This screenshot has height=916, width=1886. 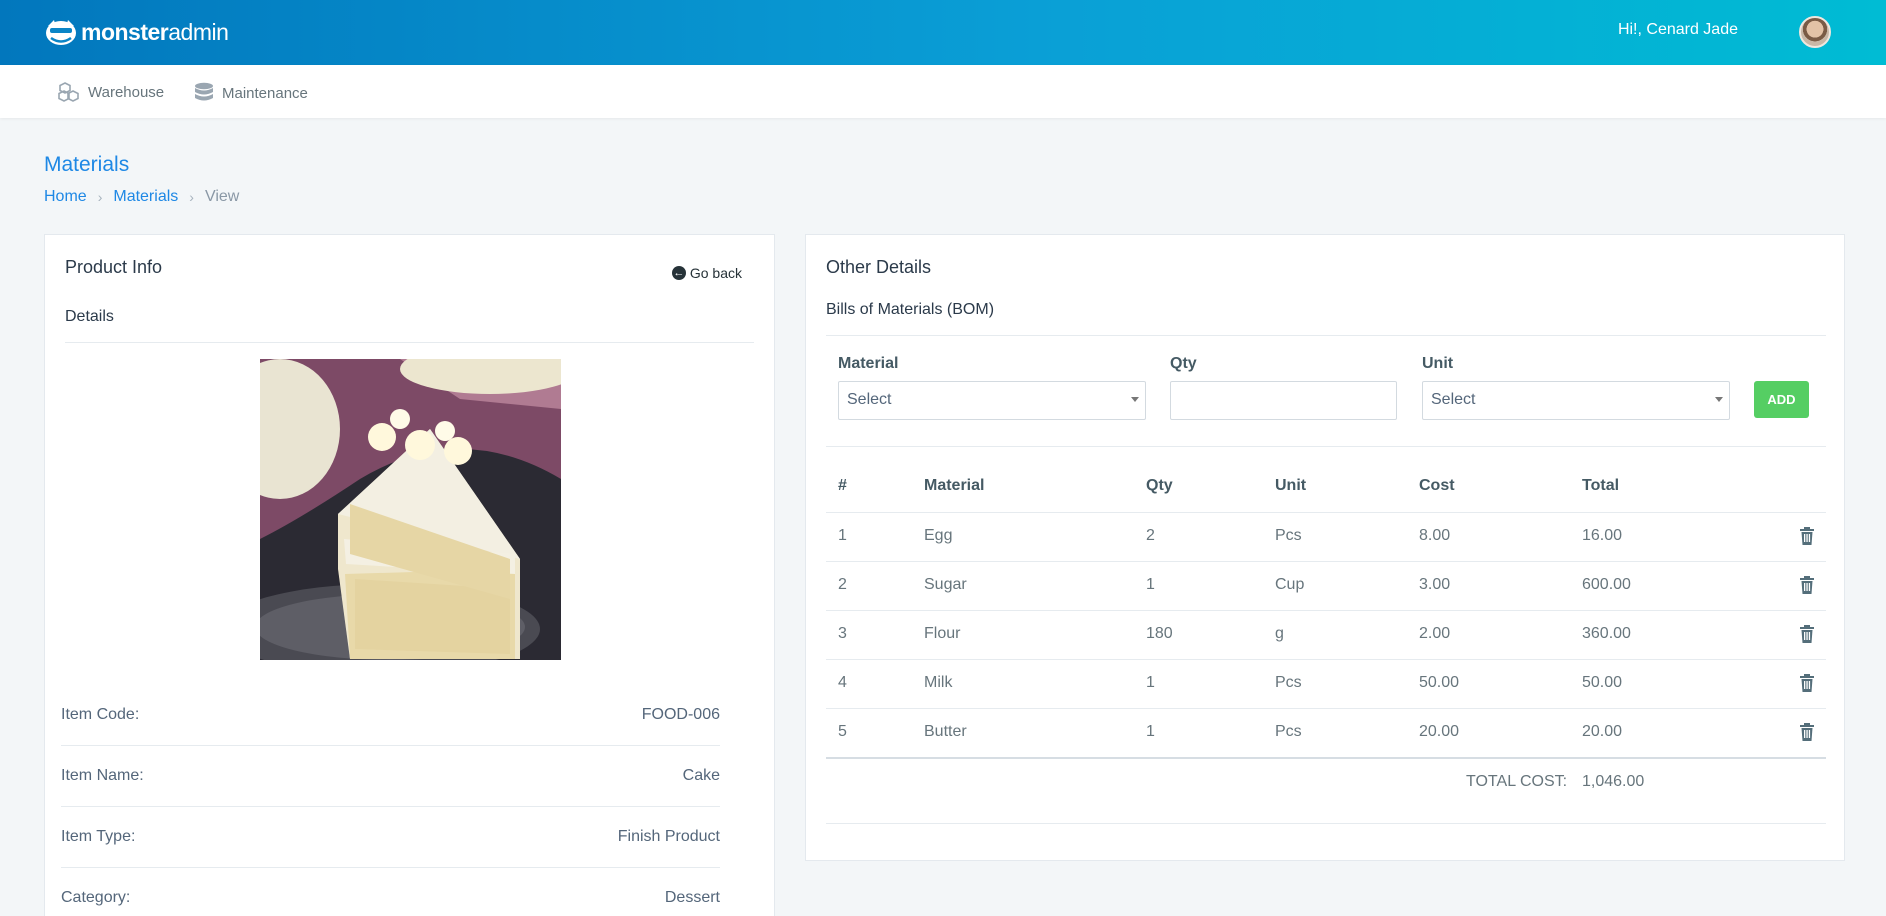 I want to click on unit-label: Unit, so click(x=1438, y=363).